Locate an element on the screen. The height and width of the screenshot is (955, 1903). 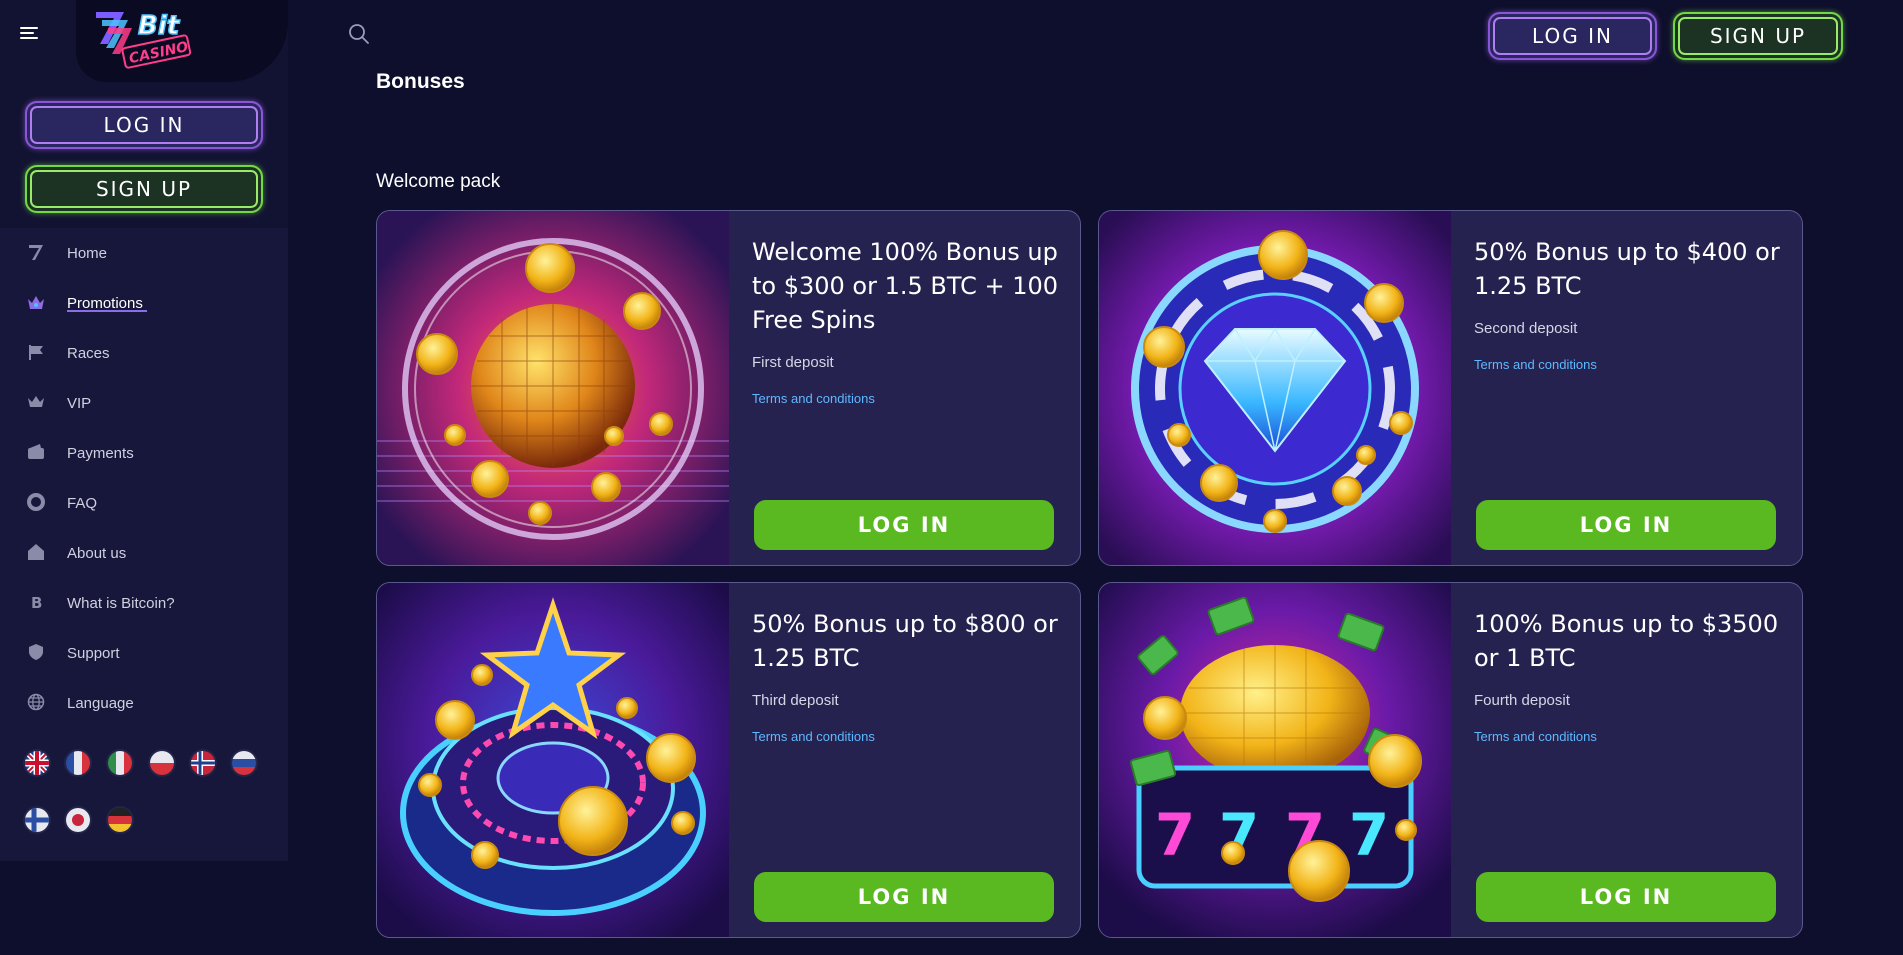
active-indicator is located at coordinates (107, 311).